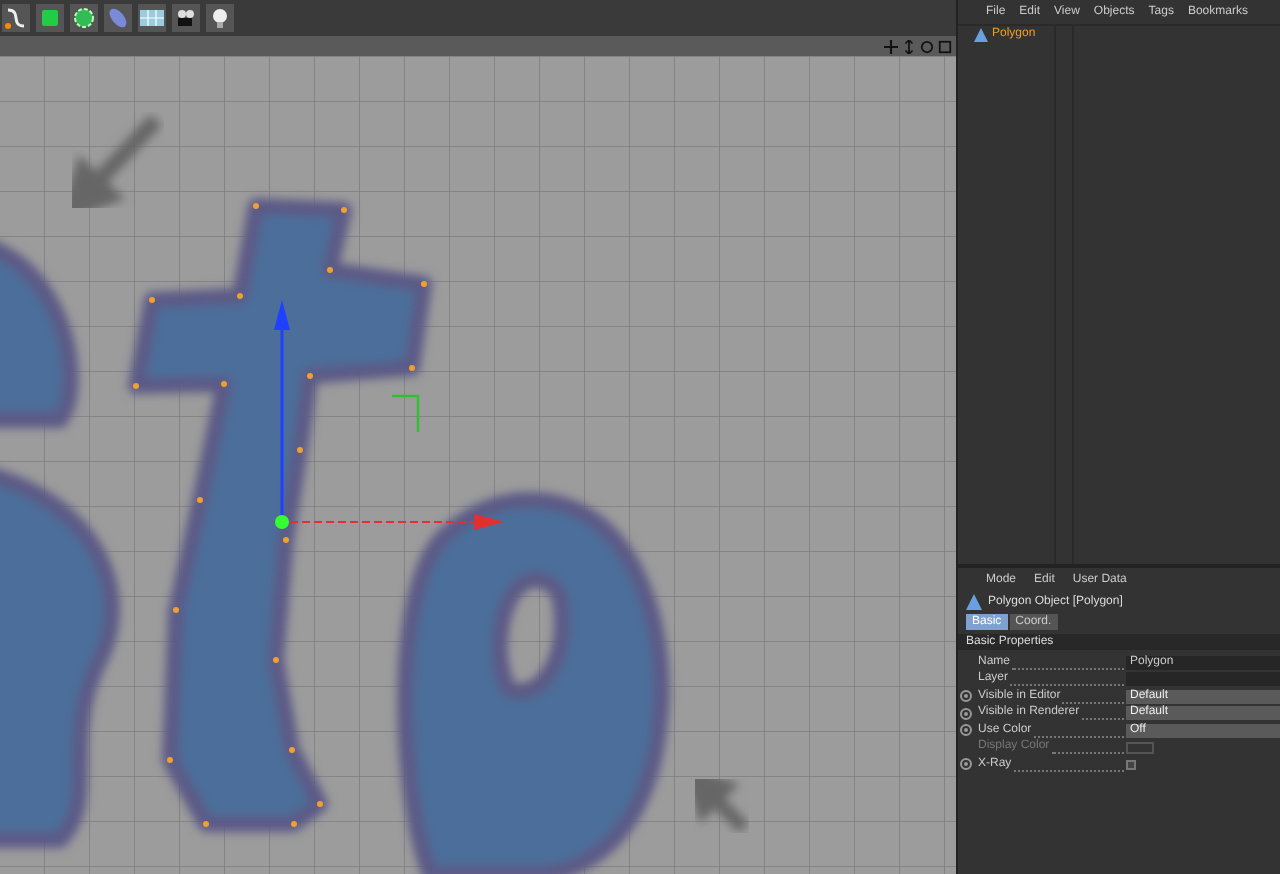  Describe the element at coordinates (1203, 679) in the screenshot. I see `text-field` at that location.